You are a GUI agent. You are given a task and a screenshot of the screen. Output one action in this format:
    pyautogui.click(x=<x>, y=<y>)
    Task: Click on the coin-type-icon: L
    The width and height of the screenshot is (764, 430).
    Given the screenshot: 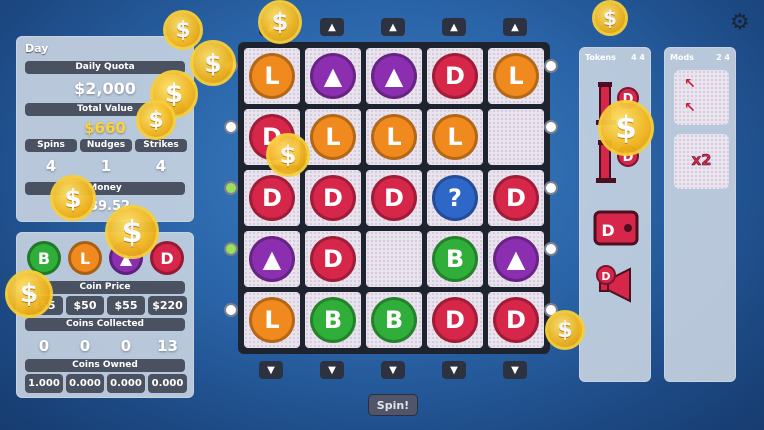 What is the action you would take?
    pyautogui.click(x=85, y=258)
    